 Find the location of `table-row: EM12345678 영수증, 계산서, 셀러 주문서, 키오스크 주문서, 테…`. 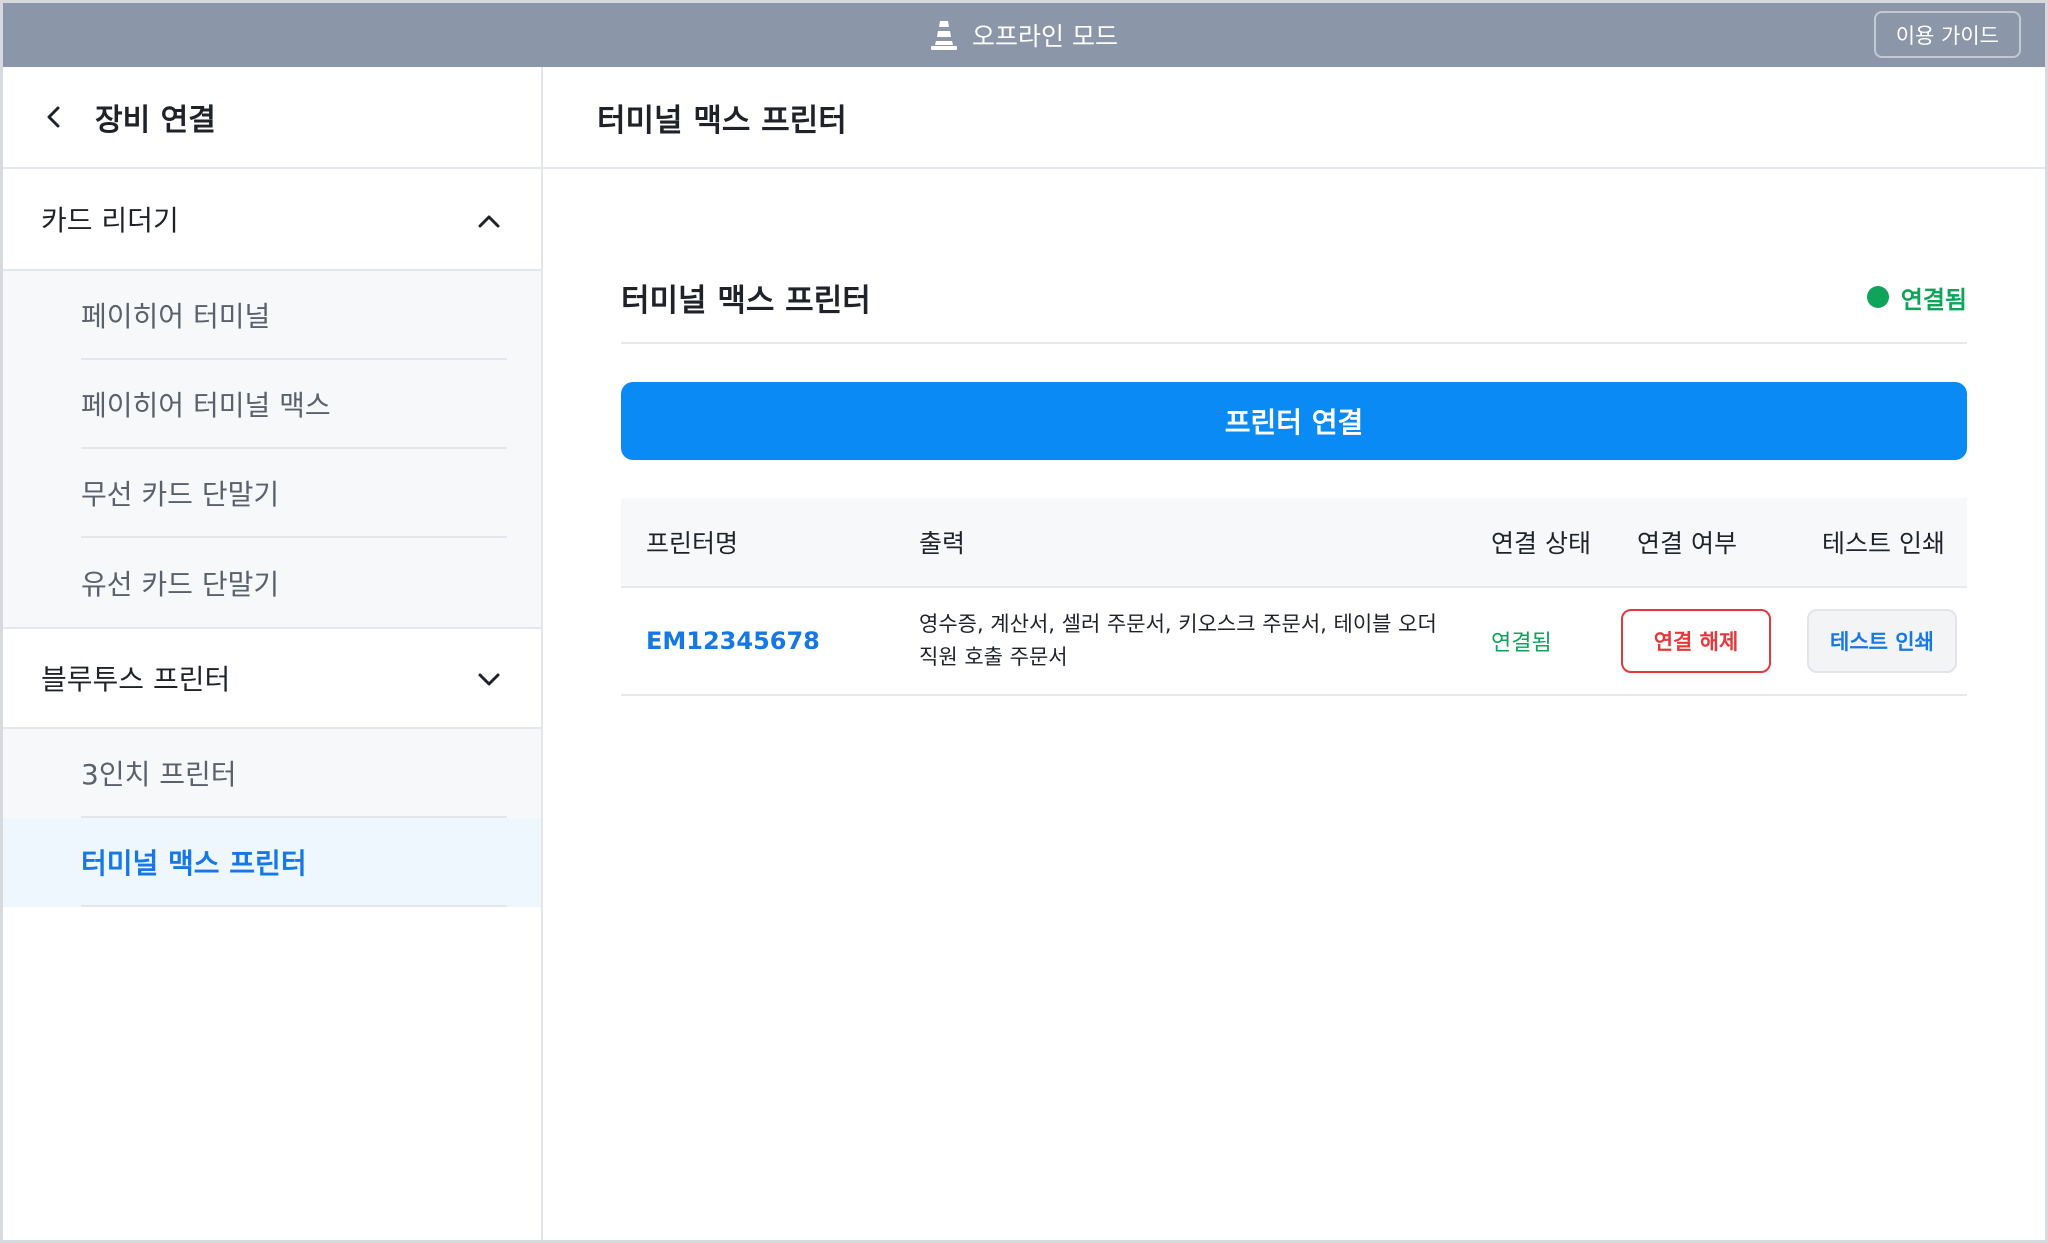

table-row: EM12345678 영수증, 계산서, 셀러 주문서, 키오스크 주문서, 테… is located at coordinates (1294, 642).